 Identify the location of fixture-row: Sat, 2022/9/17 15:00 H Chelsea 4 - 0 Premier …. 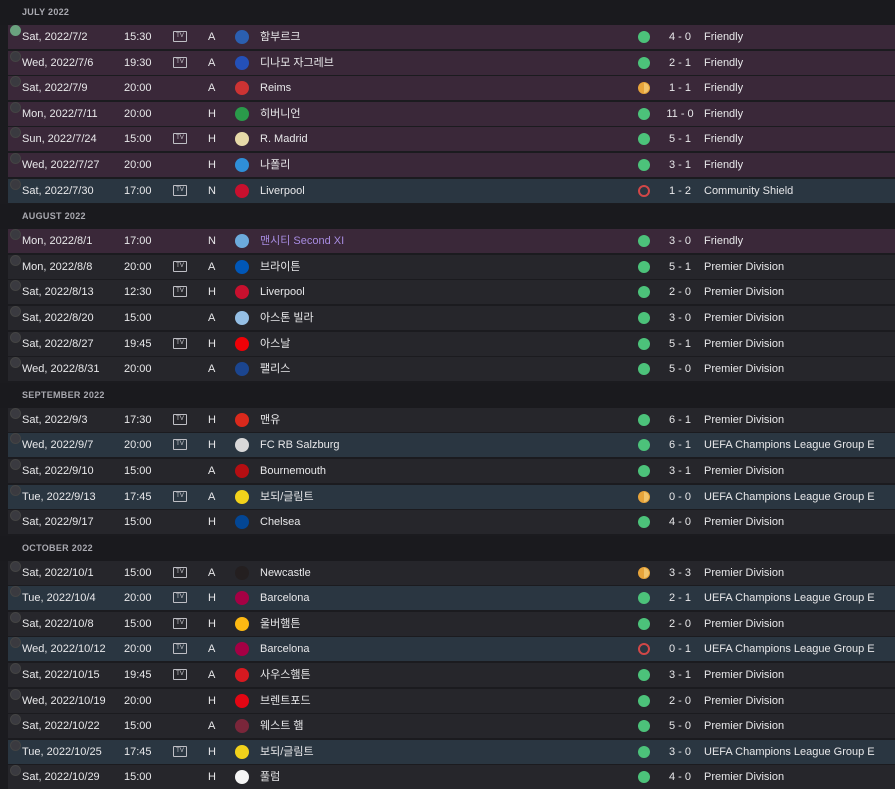
(451, 522).